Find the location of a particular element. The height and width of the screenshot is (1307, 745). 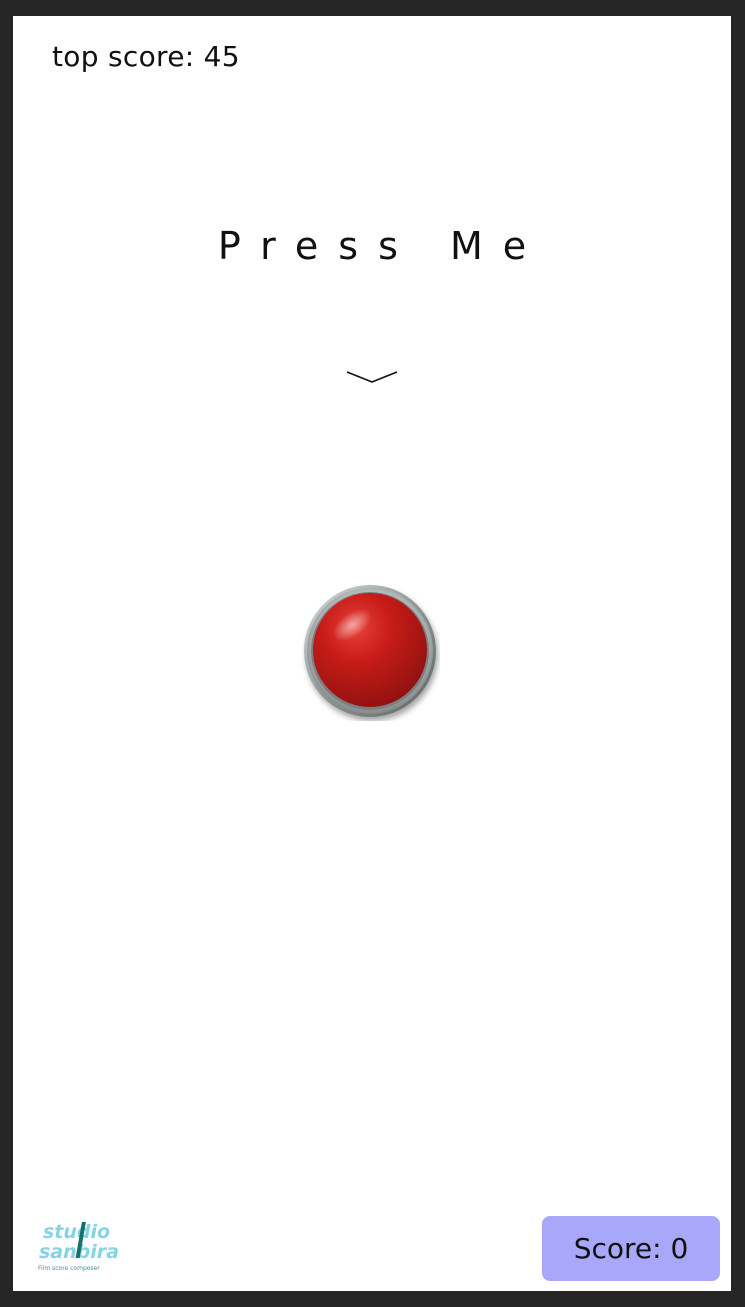

red-button-icon is located at coordinates (370, 651).